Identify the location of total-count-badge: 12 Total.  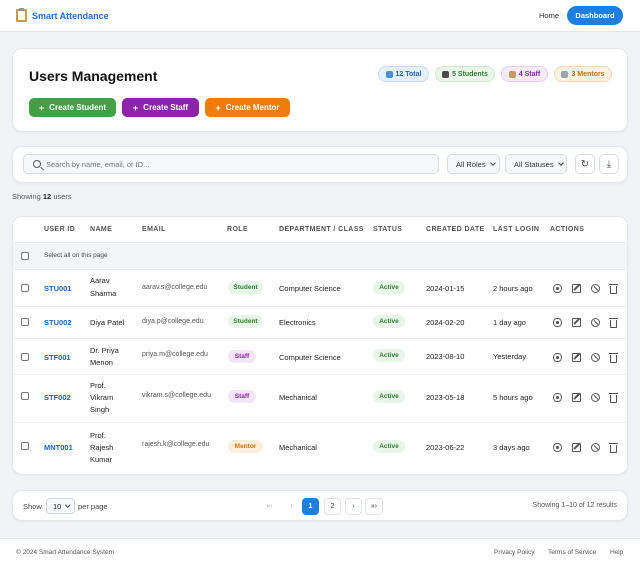
(403, 74).